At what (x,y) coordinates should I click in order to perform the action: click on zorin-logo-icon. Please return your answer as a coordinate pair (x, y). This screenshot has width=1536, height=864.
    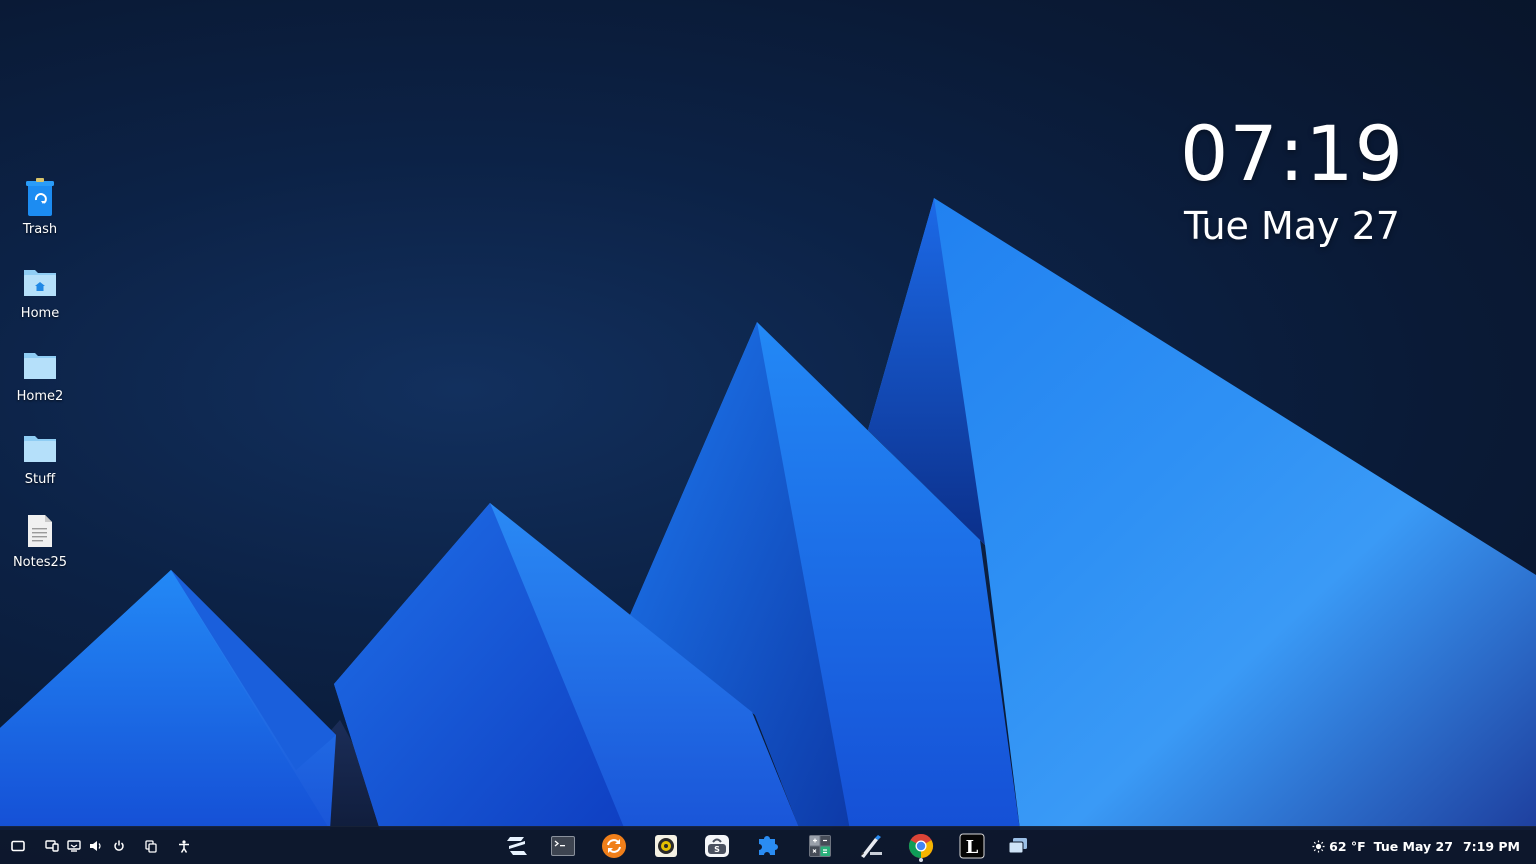
    Looking at the image, I should click on (517, 846).